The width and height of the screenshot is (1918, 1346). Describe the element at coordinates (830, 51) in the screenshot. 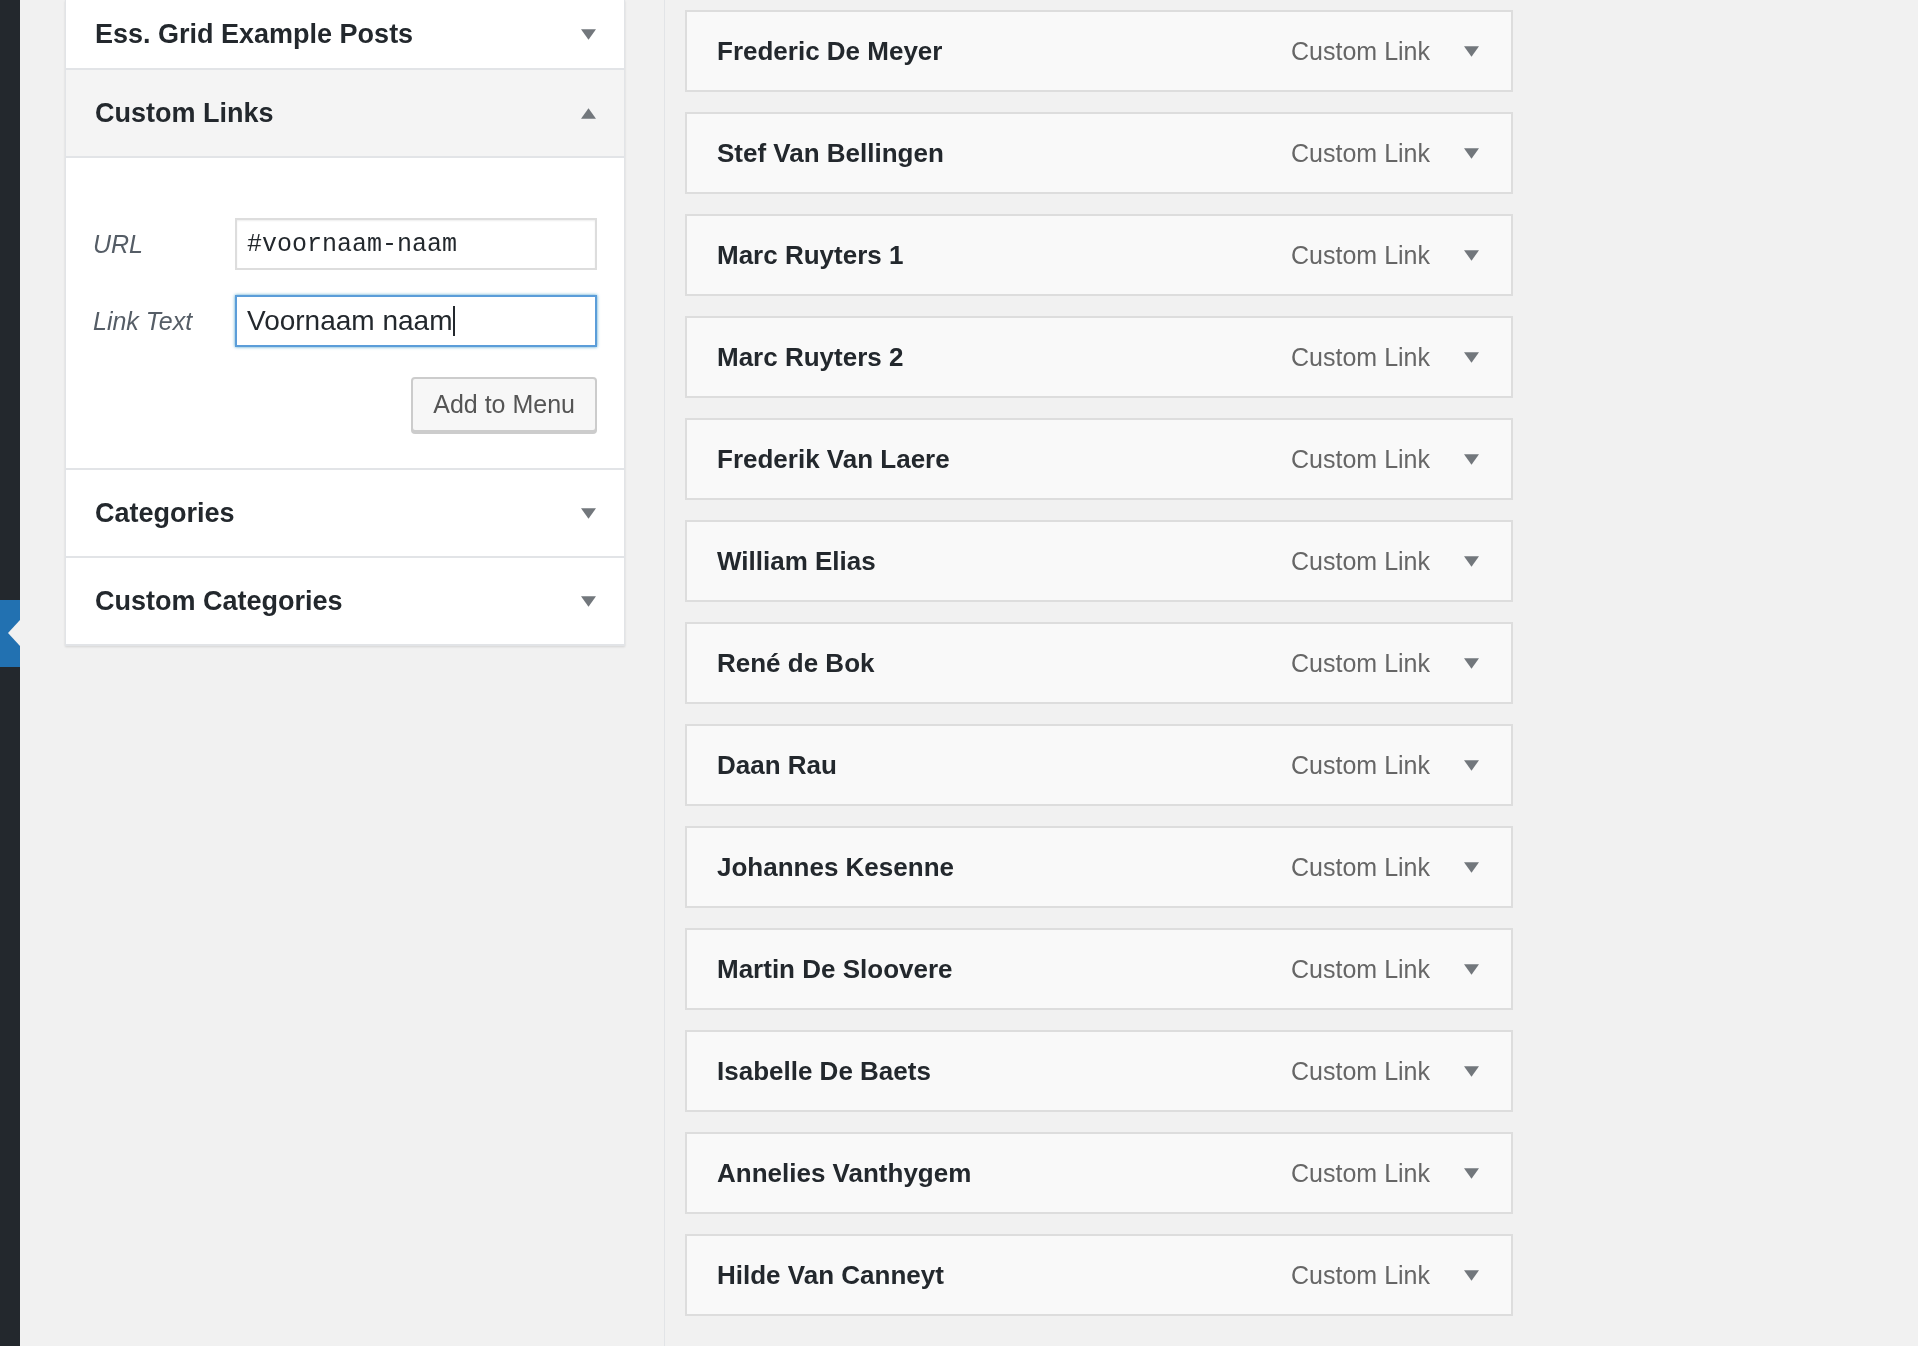

I see `menu-item-title: Frederic De Meyer` at that location.